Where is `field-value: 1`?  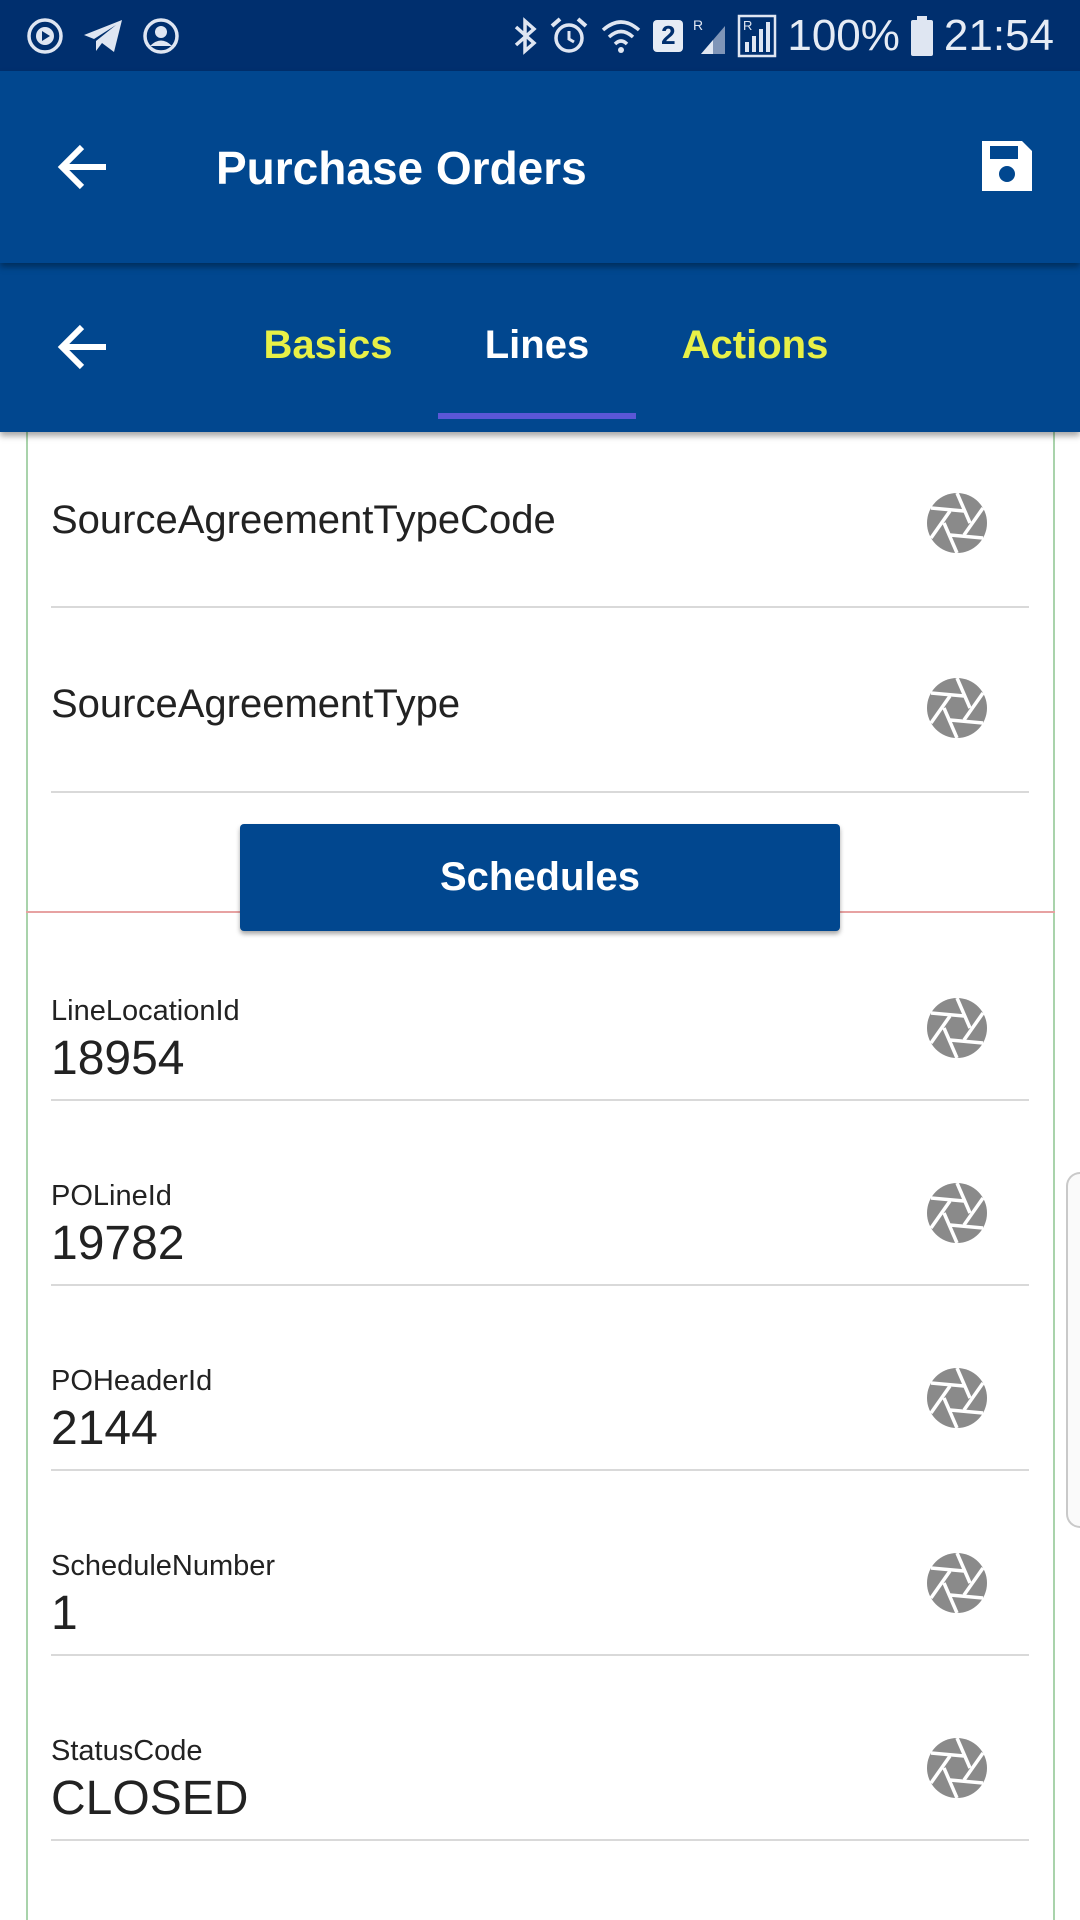
field-value: 1 is located at coordinates (64, 1613).